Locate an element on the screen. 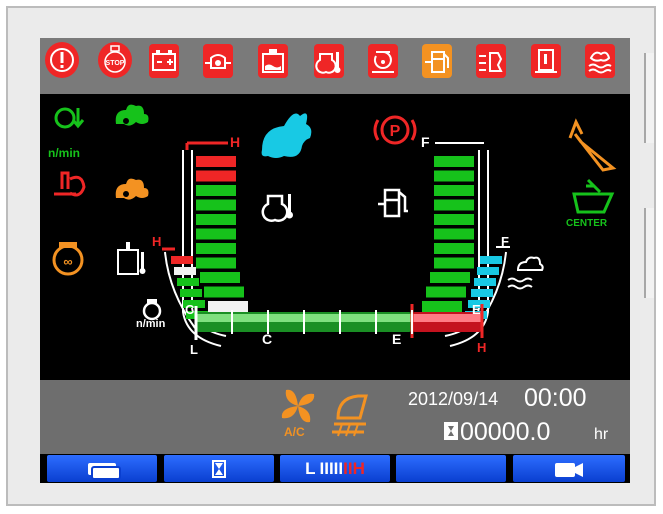 The width and height of the screenshot is (663, 514). warning-circle-icon is located at coordinates (62, 60).